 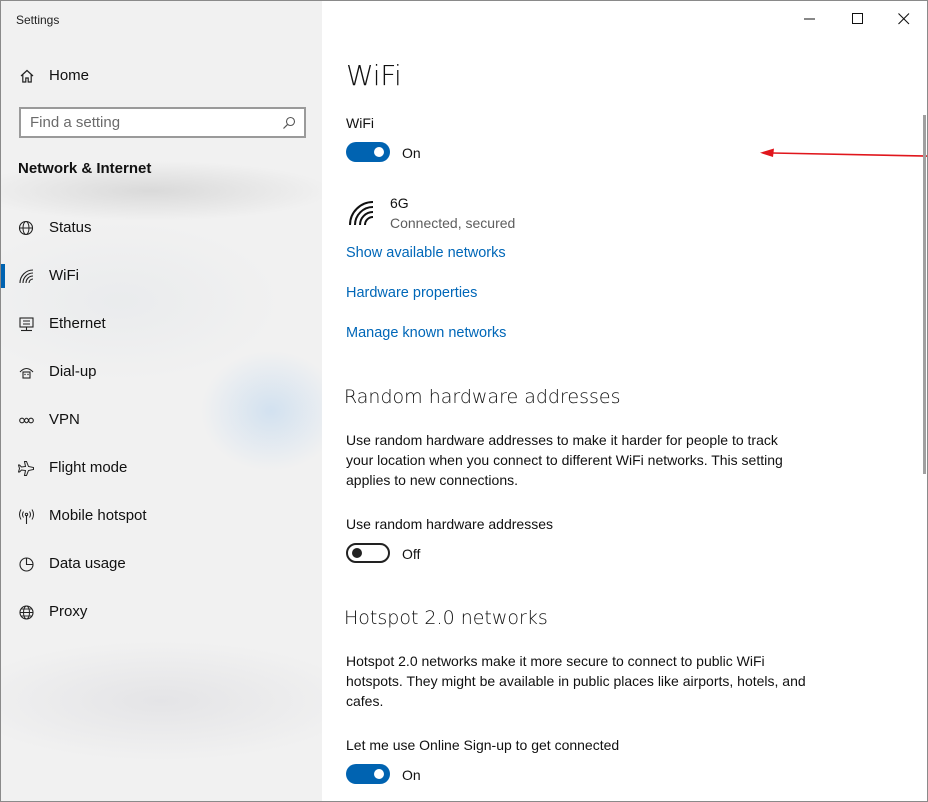 I want to click on sidebar-item-mobile-hotspot: Mobile hotspot, so click(x=161, y=516).